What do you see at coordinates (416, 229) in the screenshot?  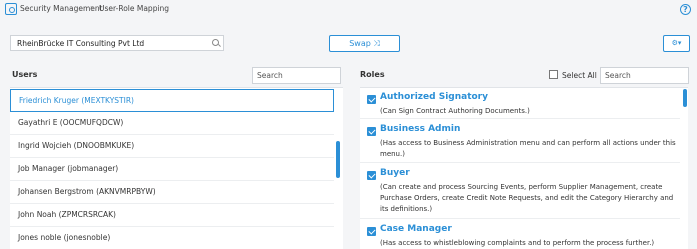 I see `role-name: Case Manager` at bounding box center [416, 229].